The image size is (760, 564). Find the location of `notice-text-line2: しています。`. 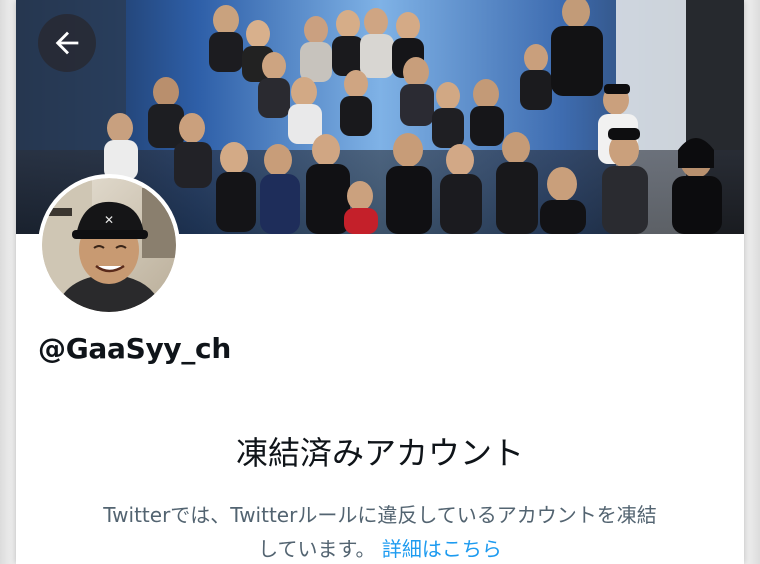

notice-text-line2: しています。 is located at coordinates (317, 549).